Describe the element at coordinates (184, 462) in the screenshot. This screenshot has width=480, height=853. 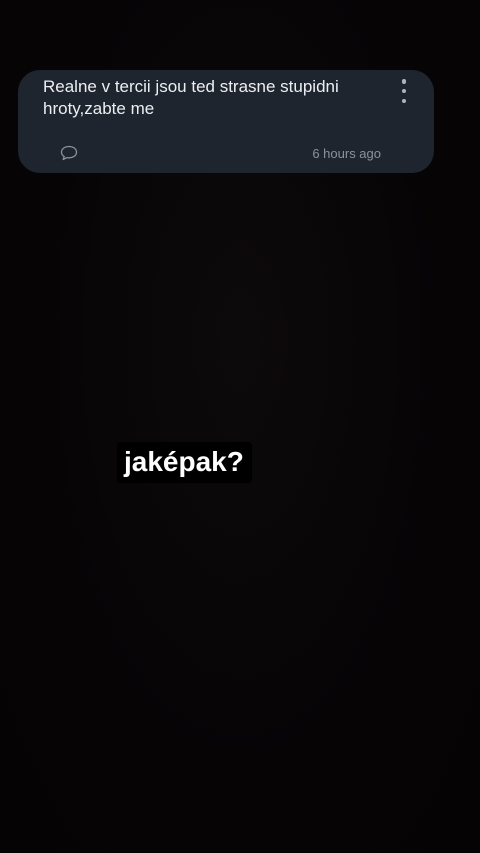
I see `reply-caption-text: jaképak?` at that location.